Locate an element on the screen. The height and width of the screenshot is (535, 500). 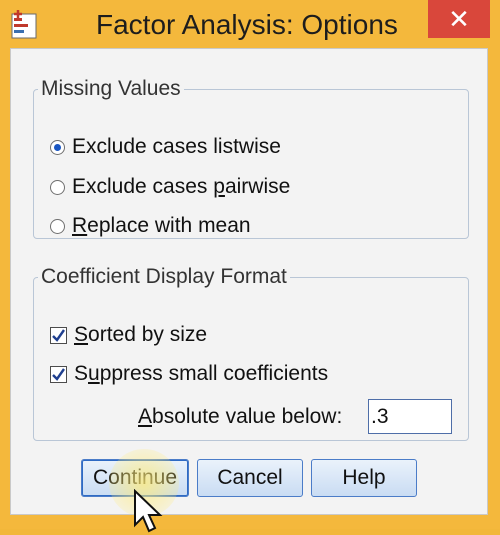
radio-replace-mean: Replace with mean is located at coordinates (150, 226).